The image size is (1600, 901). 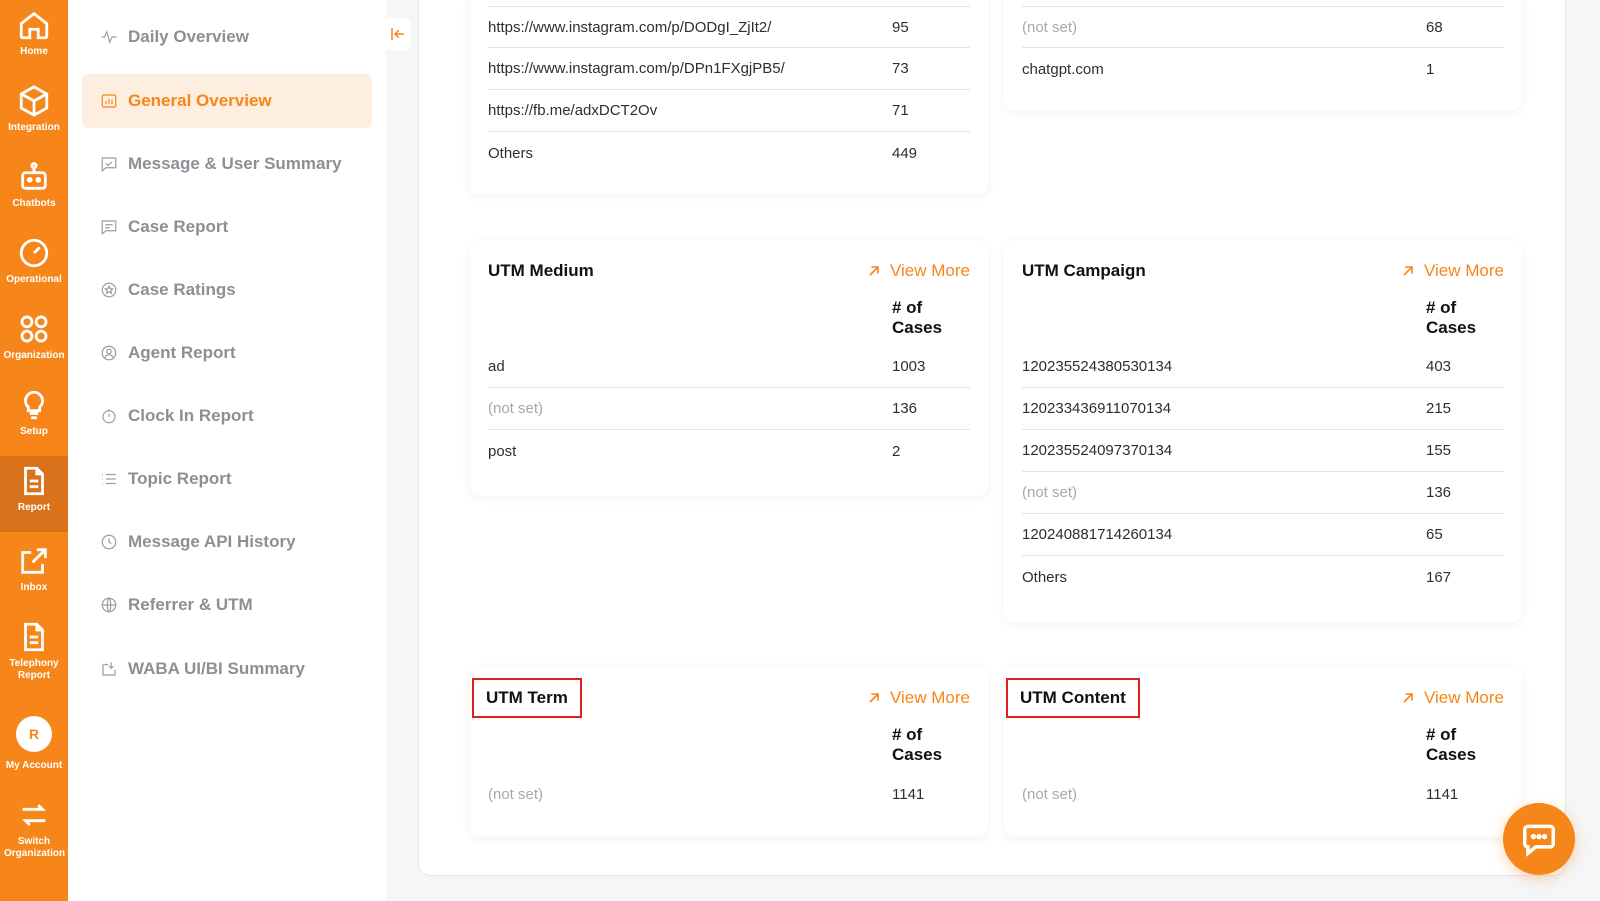 I want to click on rail-item-chatbots: Chatbots, so click(x=34, y=185).